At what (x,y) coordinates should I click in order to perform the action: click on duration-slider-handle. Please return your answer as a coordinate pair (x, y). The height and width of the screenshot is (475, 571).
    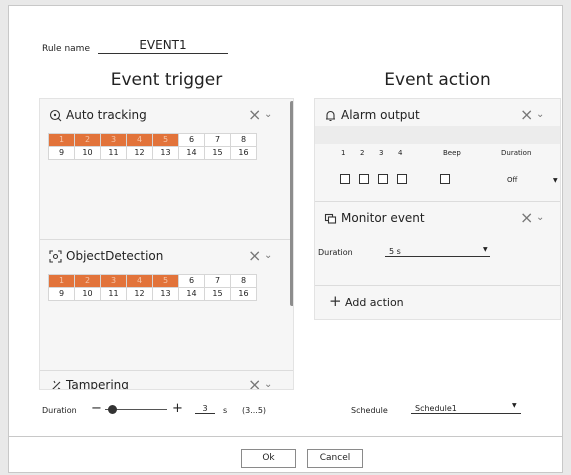
    Looking at the image, I should click on (112, 409).